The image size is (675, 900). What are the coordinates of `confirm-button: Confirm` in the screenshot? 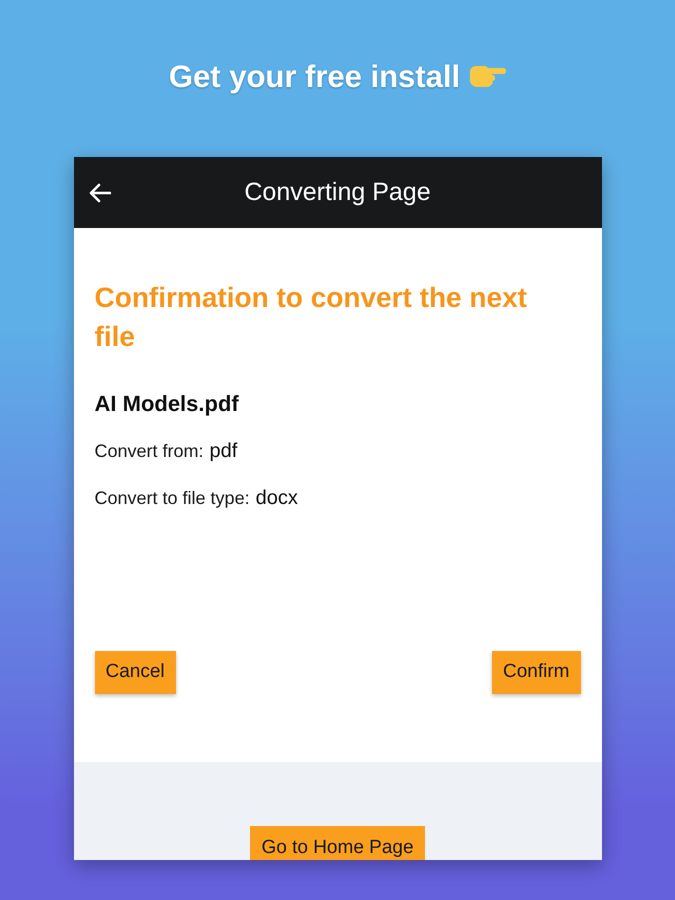 It's located at (536, 672).